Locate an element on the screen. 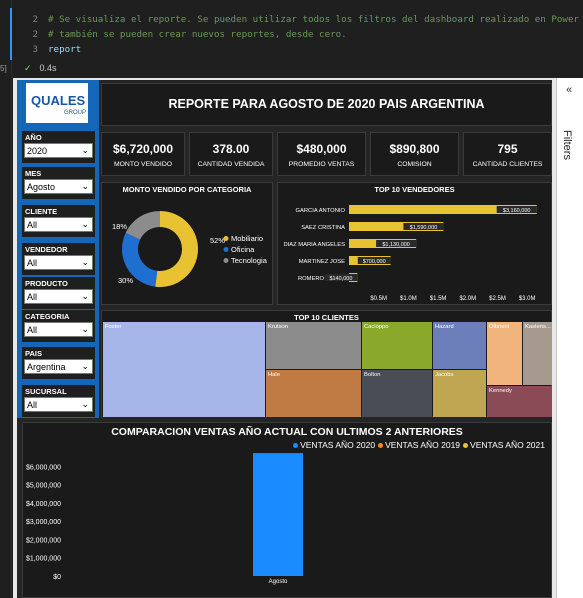 This screenshot has width=583, height=598. slicer-value: Agosto is located at coordinates (41, 187).